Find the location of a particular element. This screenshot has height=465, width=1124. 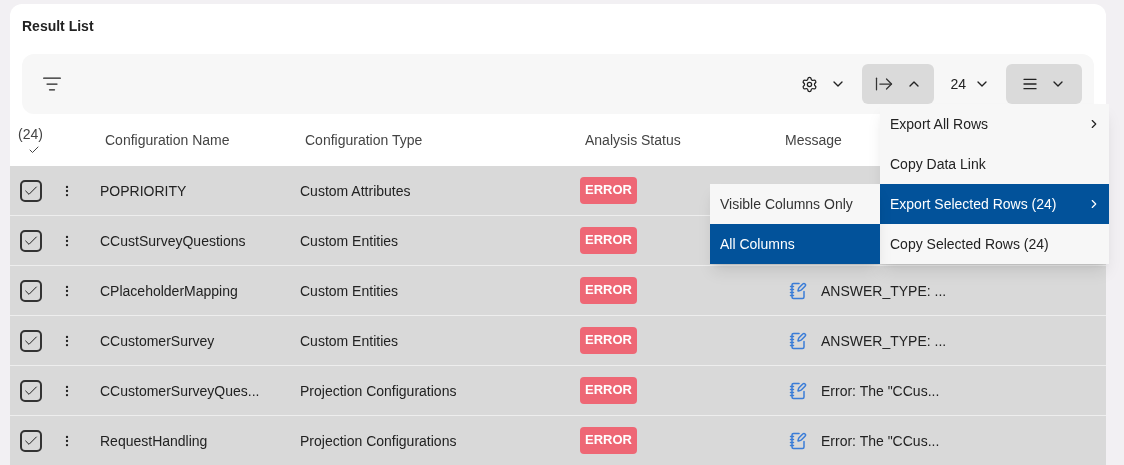

table-cell-text: POPRIORITY is located at coordinates (144, 191).